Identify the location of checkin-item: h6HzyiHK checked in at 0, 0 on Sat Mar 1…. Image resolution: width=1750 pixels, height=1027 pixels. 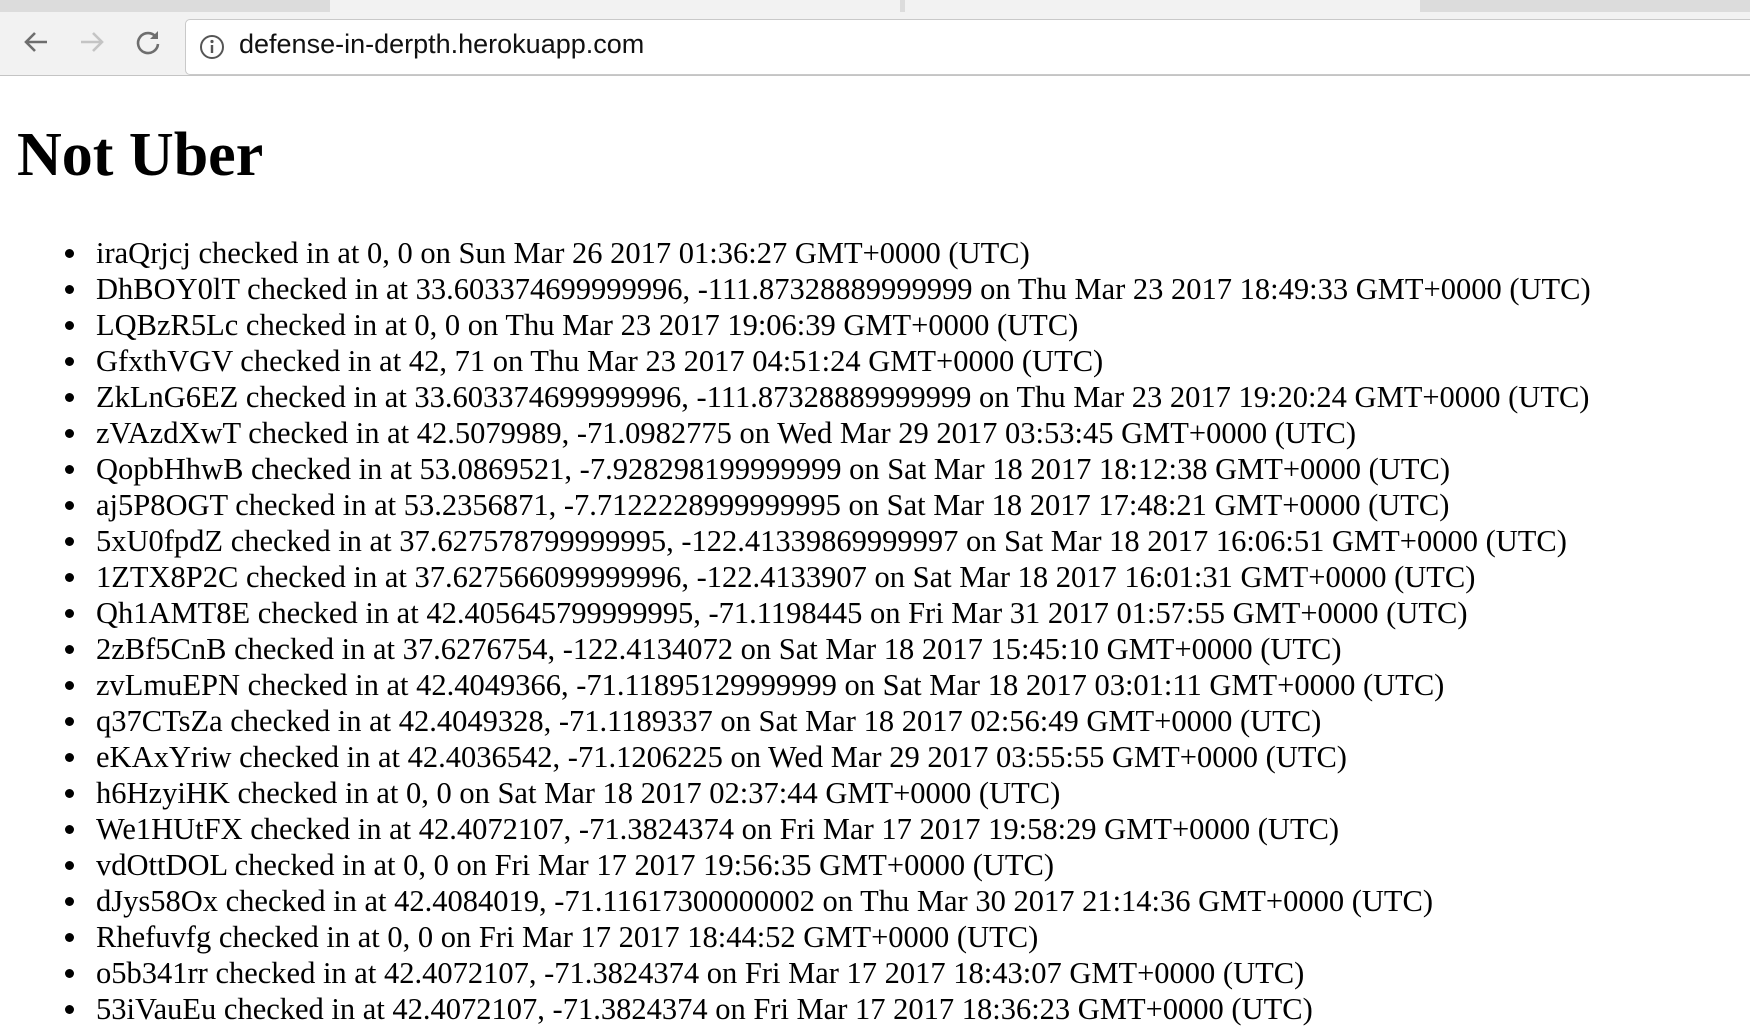
(795, 793).